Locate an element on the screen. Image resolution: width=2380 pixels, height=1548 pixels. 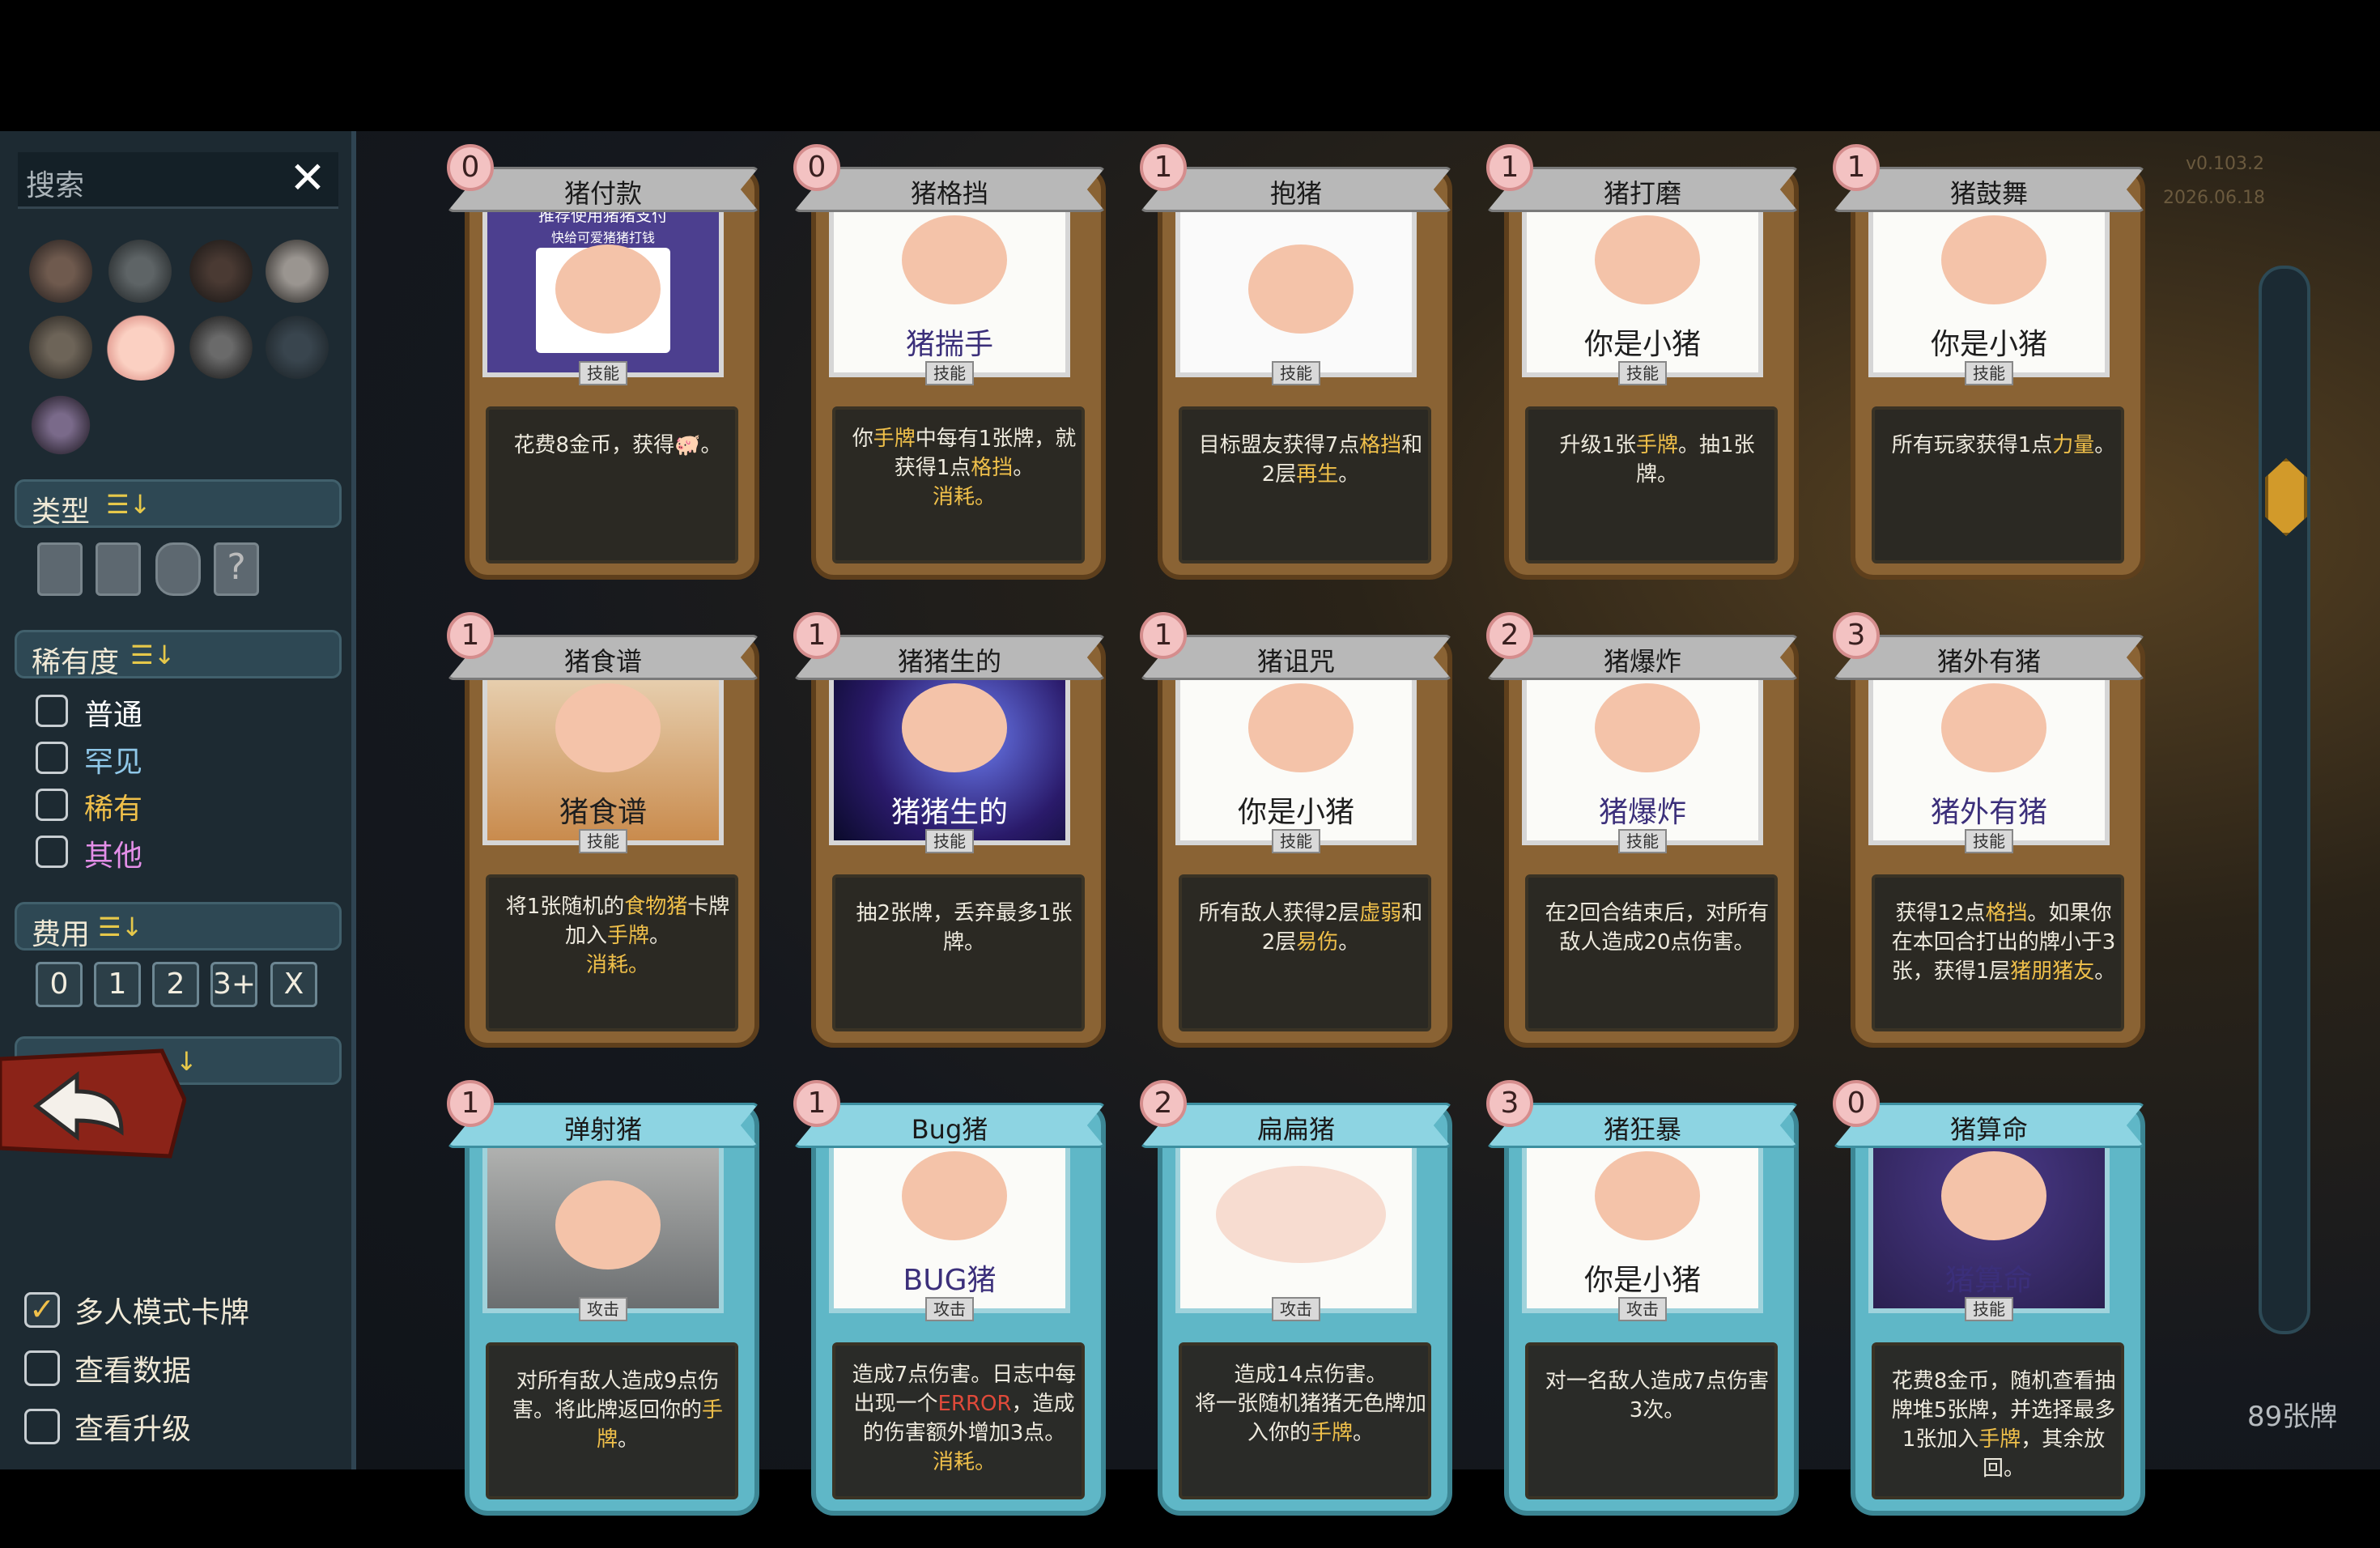
card-description-box: 目标盟友获得7点格挡和2层再生。 is located at coordinates (1305, 485).